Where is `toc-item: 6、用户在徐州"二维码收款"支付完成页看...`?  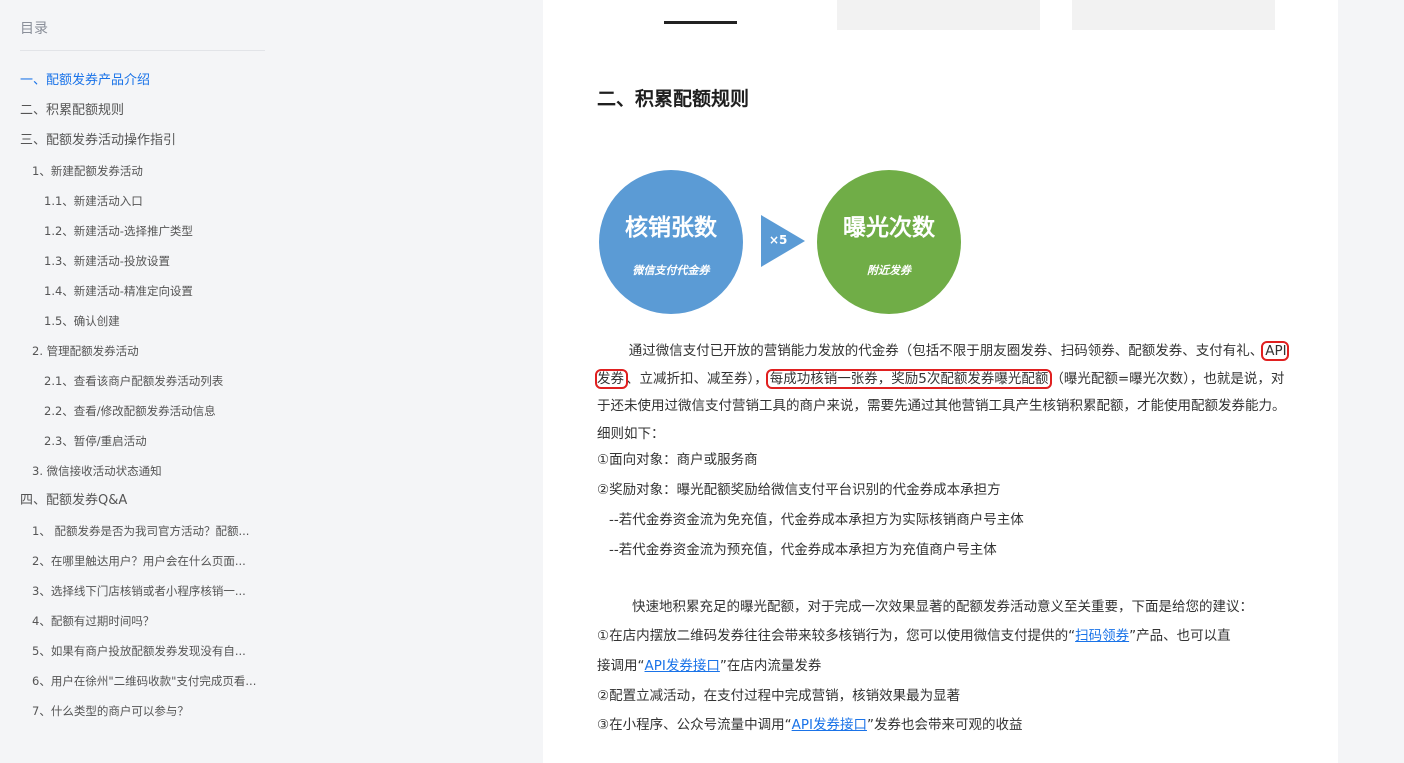
toc-item: 6、用户在徐州"二维码收款"支付完成页看... is located at coordinates (148, 685).